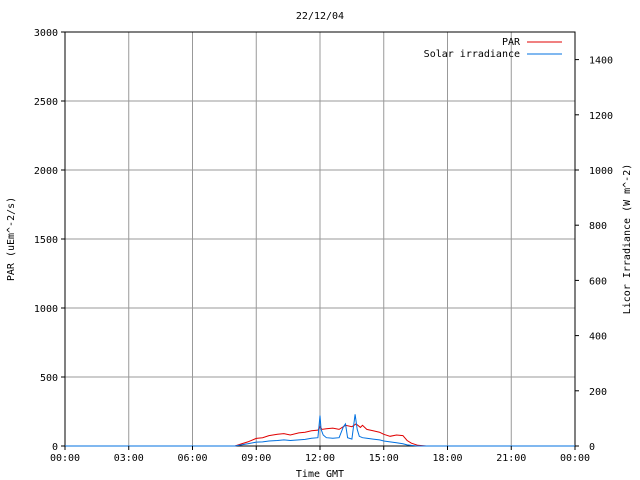  I want to click on y-tick-label: 0, so click(55, 447).